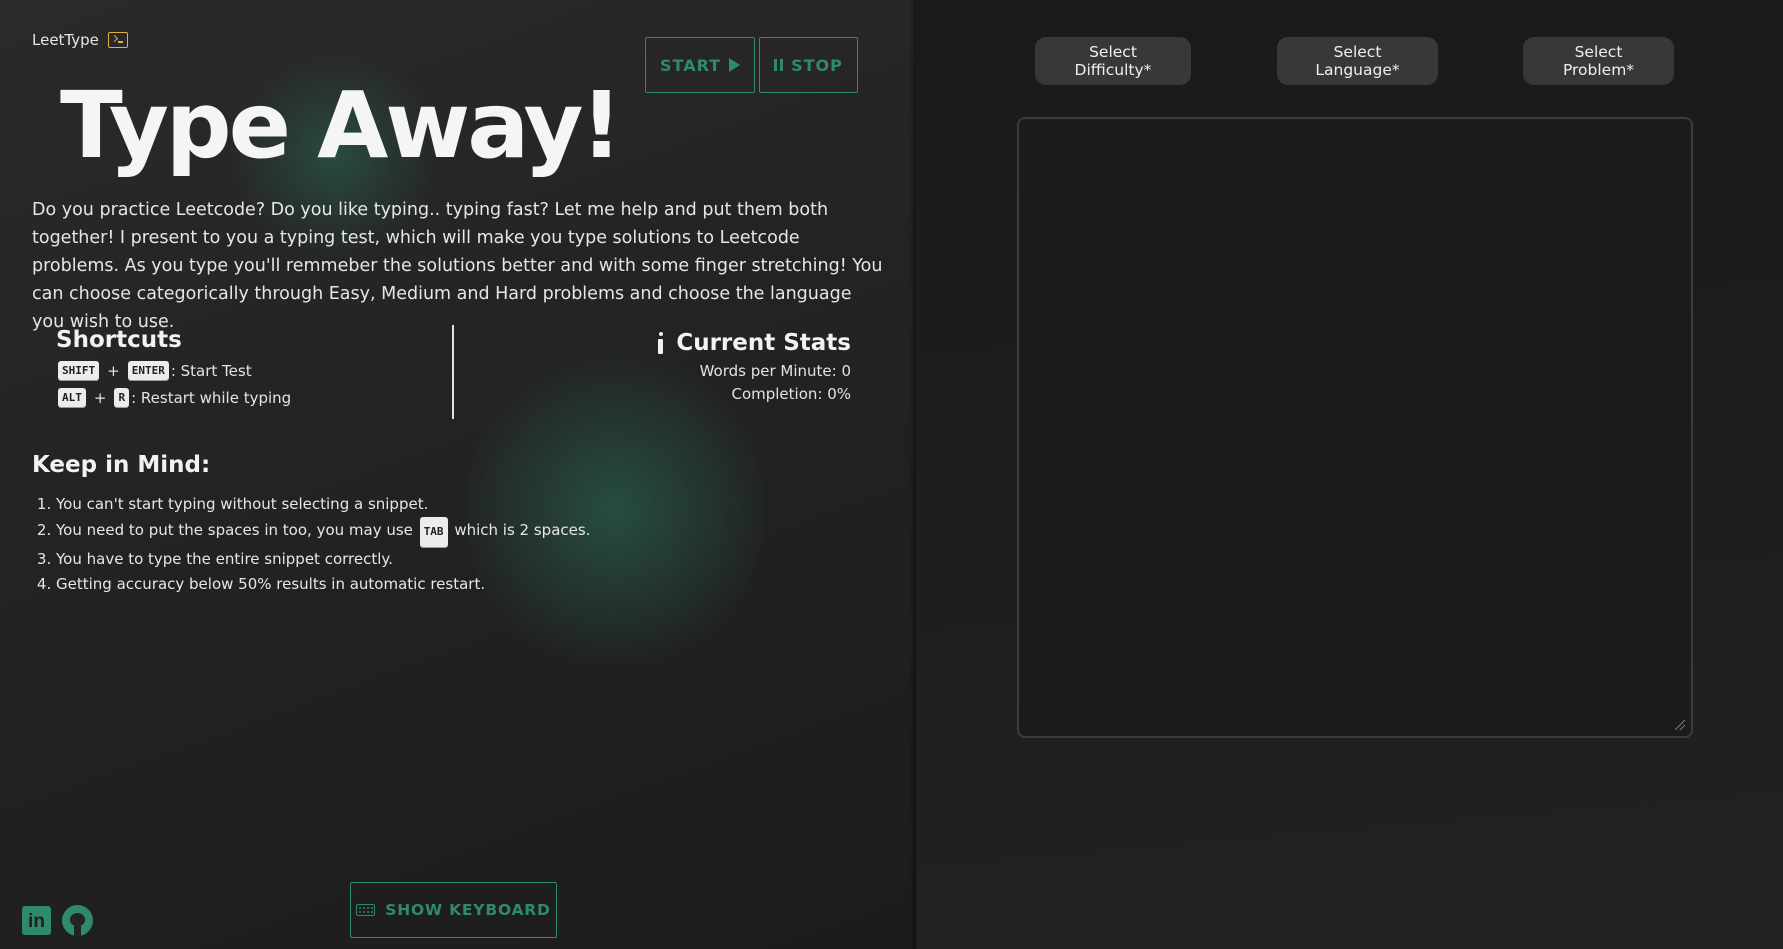 The image size is (1783, 949). Describe the element at coordinates (1357, 61) in the screenshot. I see `select-language-button: Select Language*` at that location.